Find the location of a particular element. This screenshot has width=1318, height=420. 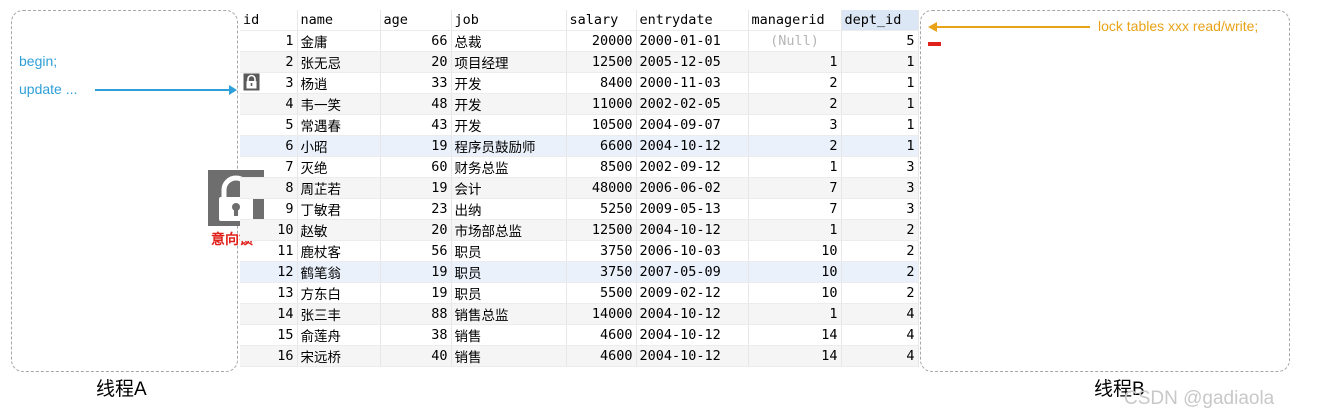

cell-name: 金庸 is located at coordinates (339, 41).